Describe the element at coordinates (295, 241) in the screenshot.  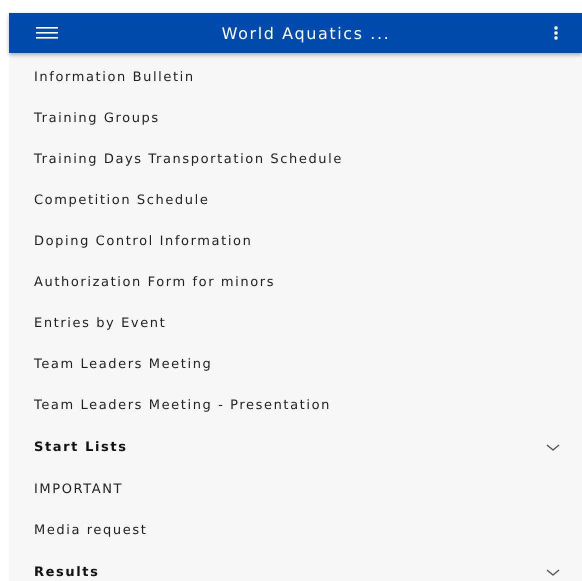
I see `menu-item: Doping Control Information` at that location.